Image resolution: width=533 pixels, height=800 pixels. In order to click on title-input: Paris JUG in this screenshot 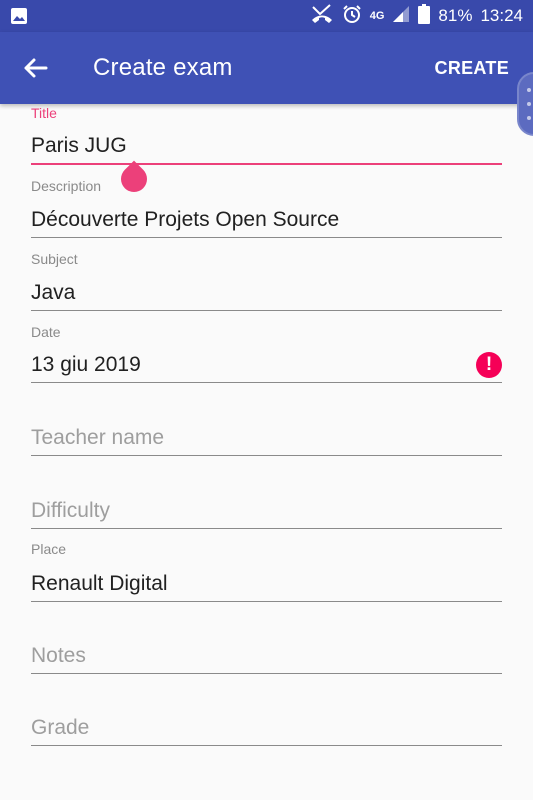, I will do `click(79, 146)`.